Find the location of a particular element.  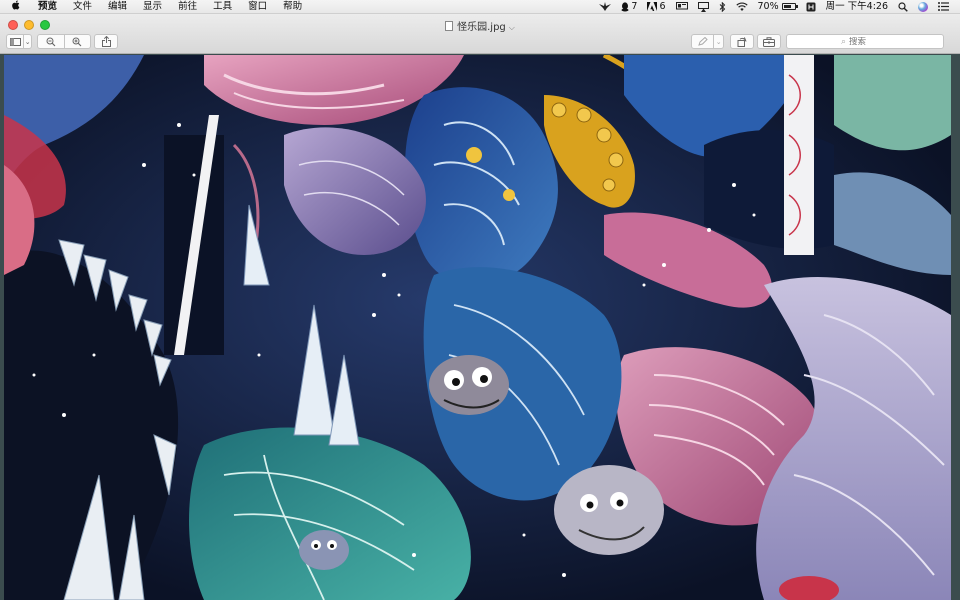

status-area: 7 6 70% 周一 下午4:26 is located at coordinates (777, 7).